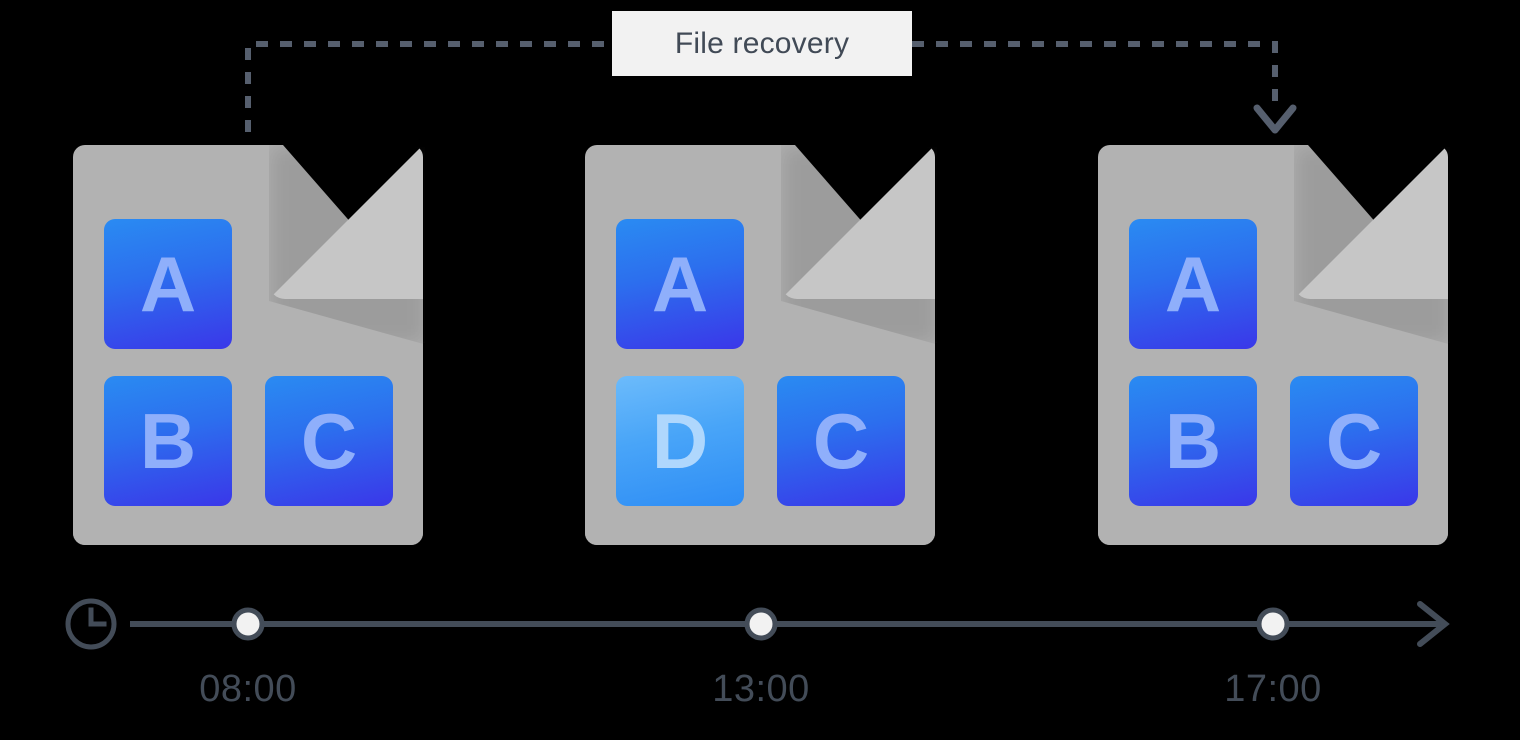 This screenshot has height=740, width=1520. What do you see at coordinates (428, 86) in the screenshot?
I see `connector-line-left` at bounding box center [428, 86].